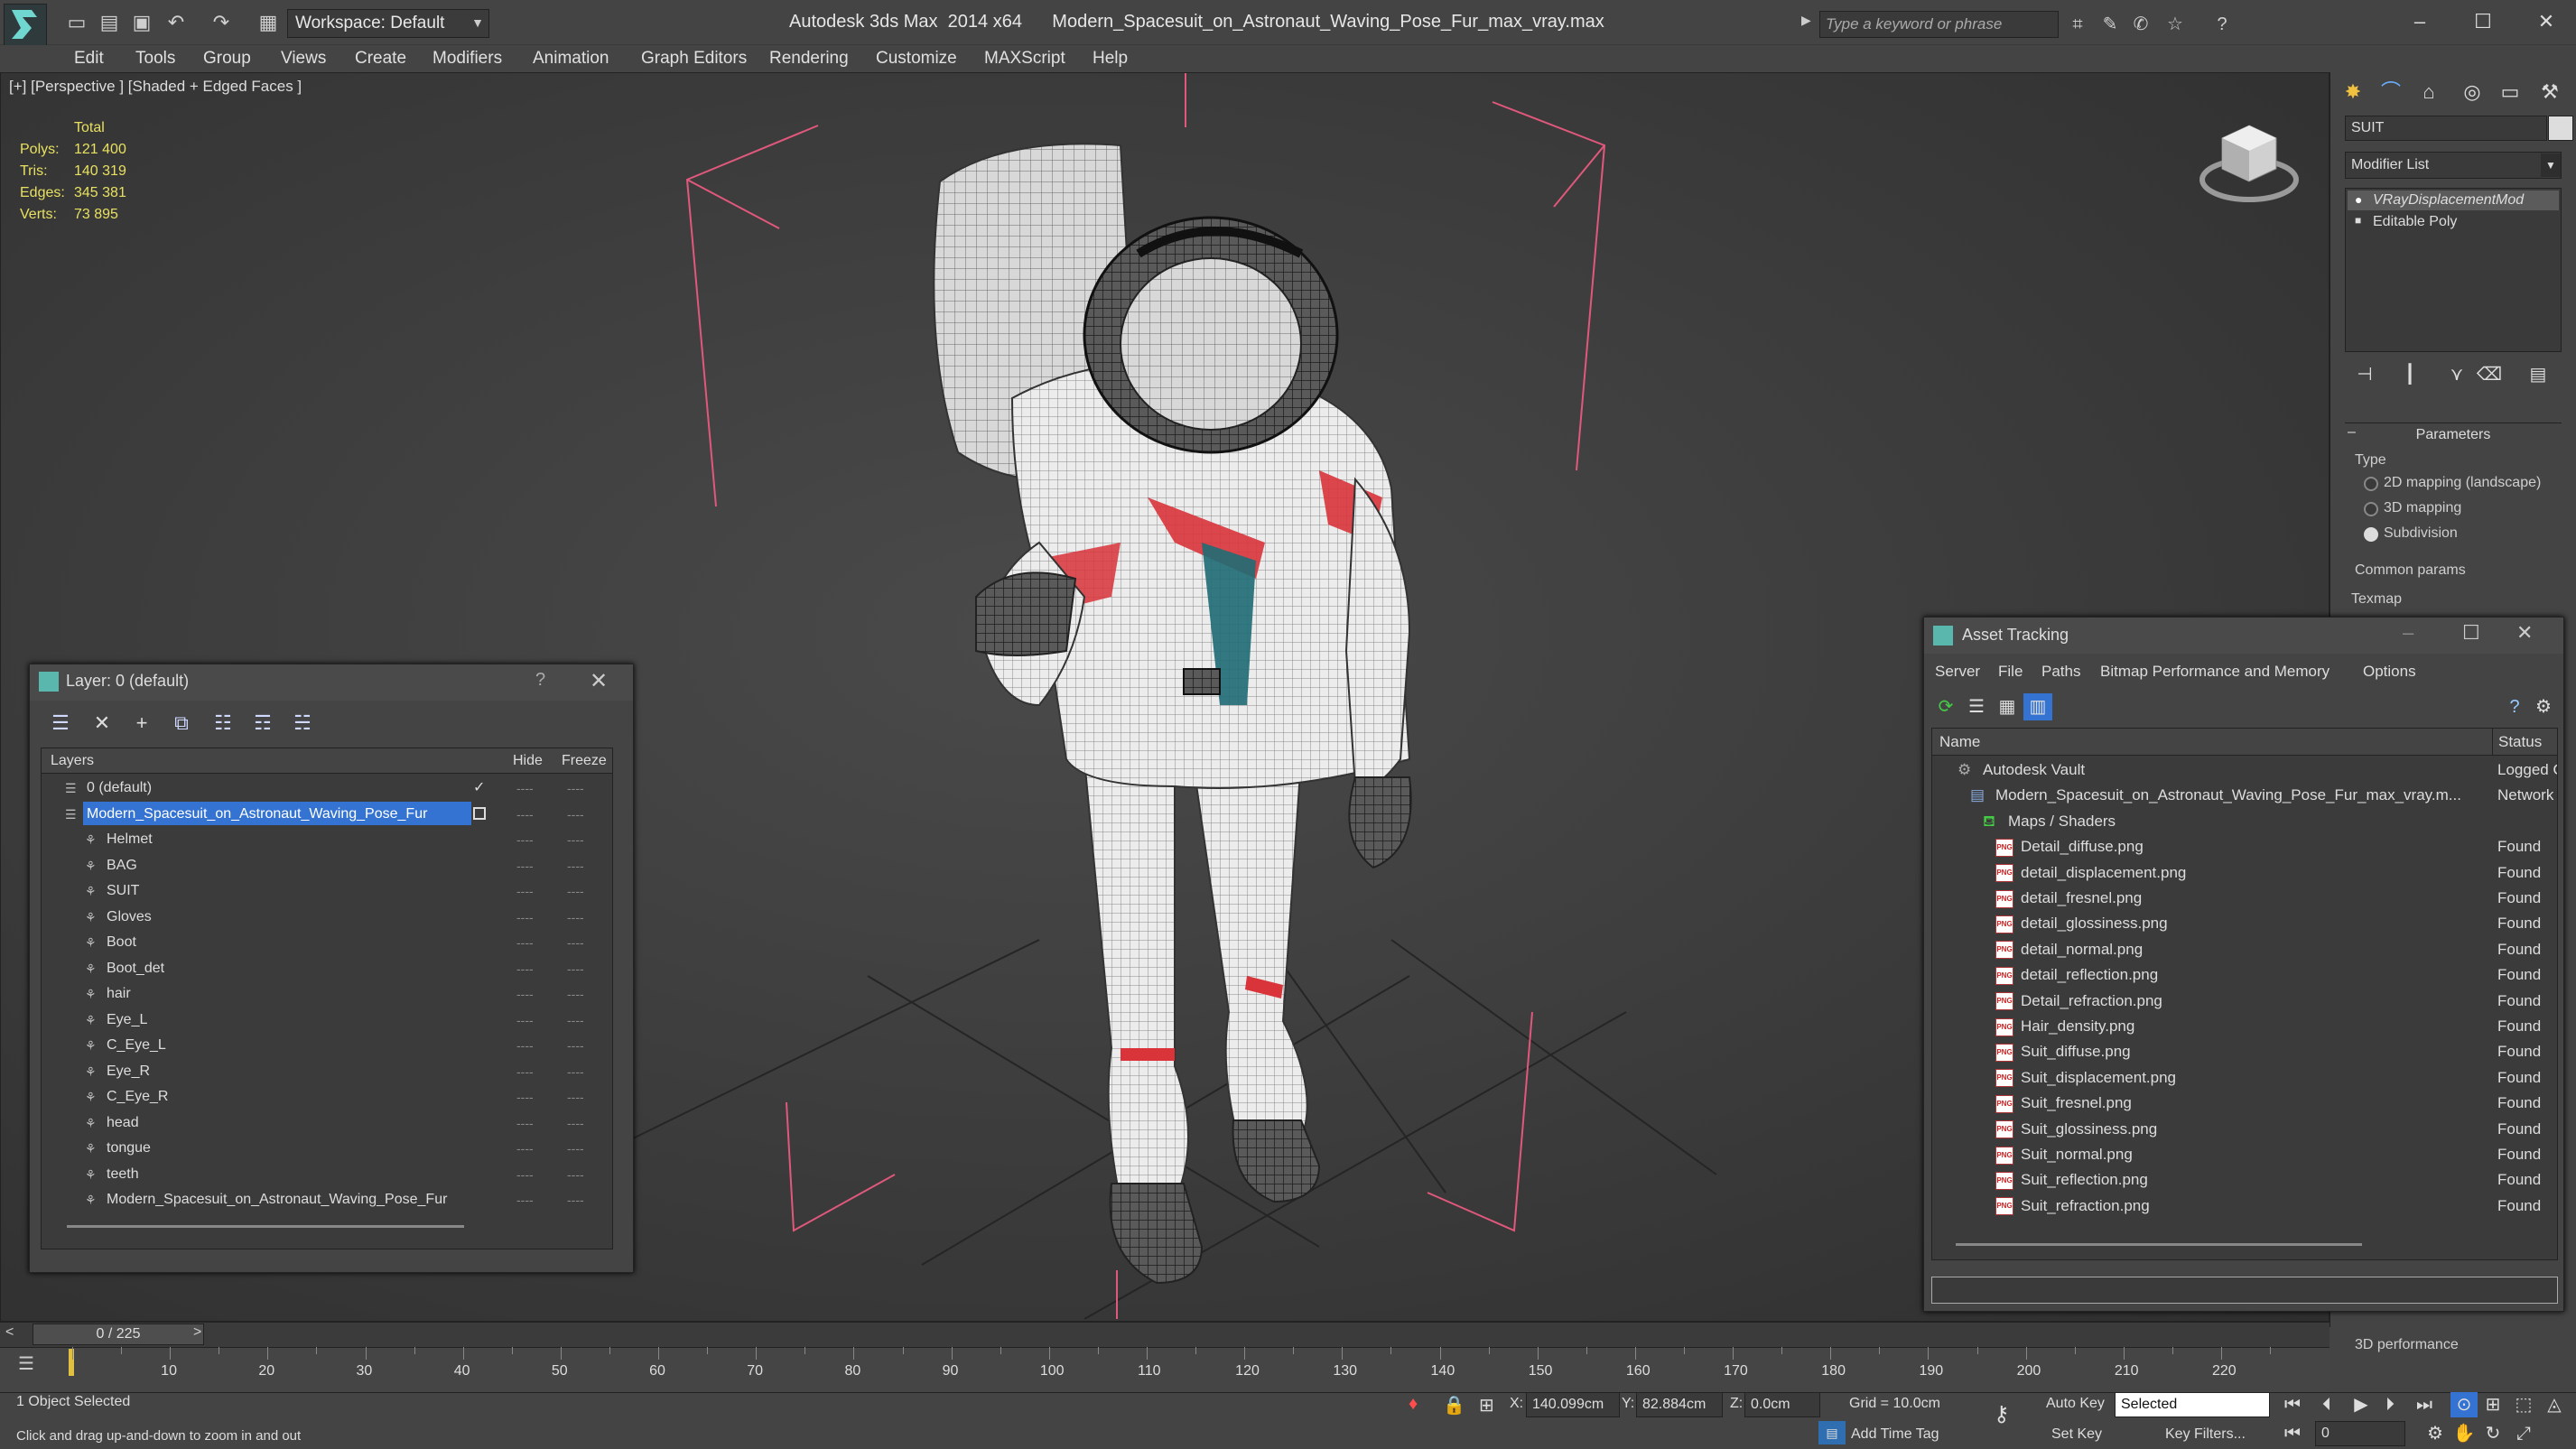 Image resolution: width=2576 pixels, height=1449 pixels. Describe the element at coordinates (1976, 706) in the screenshot. I see `list-view-icon: ☰` at that location.